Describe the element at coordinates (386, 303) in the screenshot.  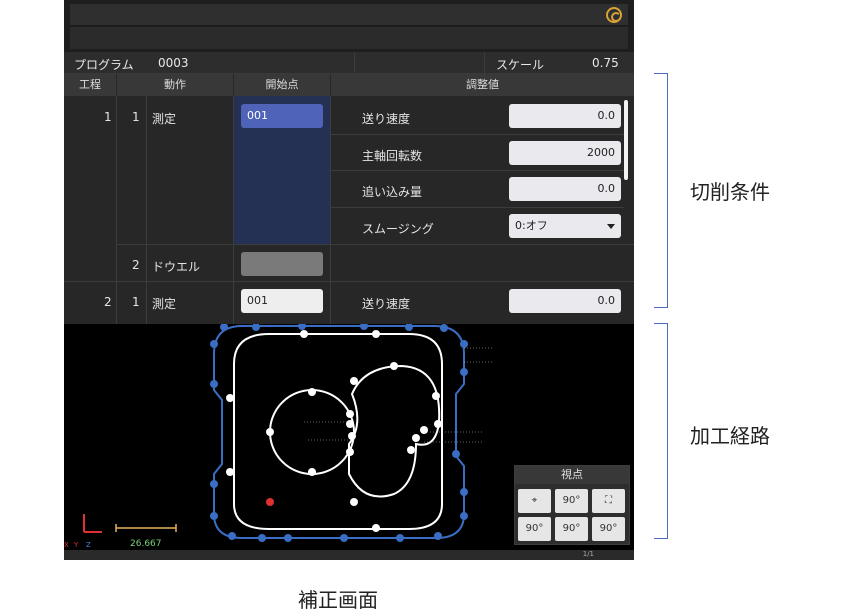
I see `row3-feed-rate-label: 送り速度` at that location.